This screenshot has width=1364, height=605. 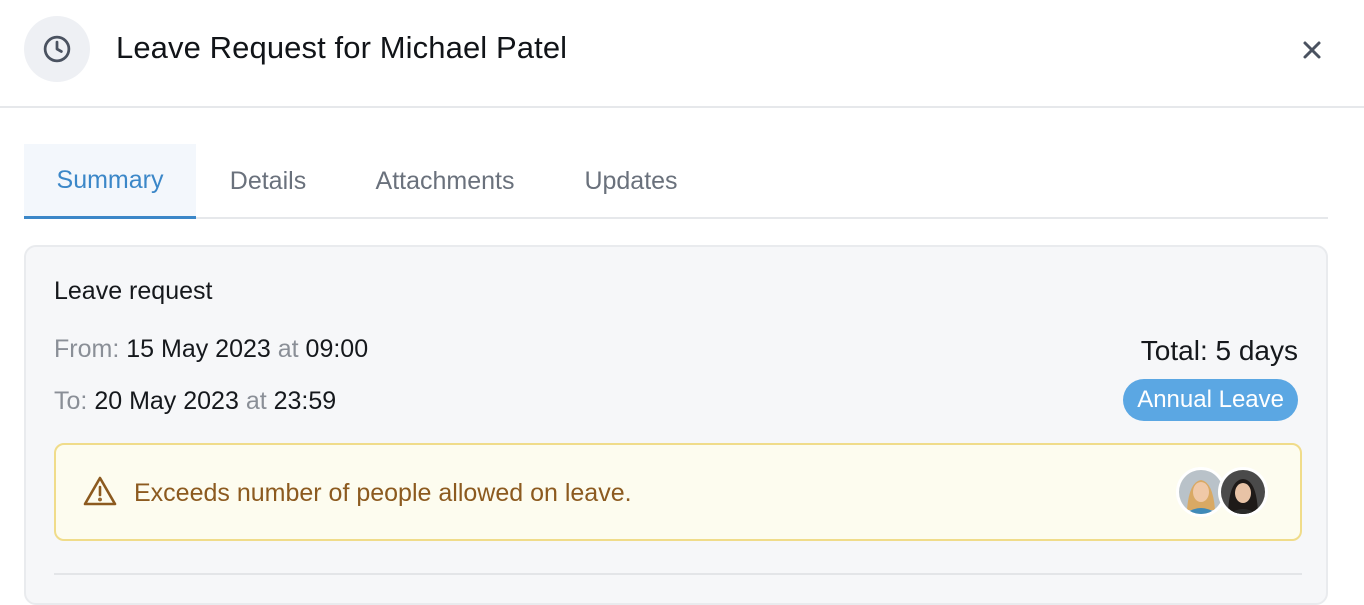 I want to click on avatar-group, so click(x=1224, y=492).